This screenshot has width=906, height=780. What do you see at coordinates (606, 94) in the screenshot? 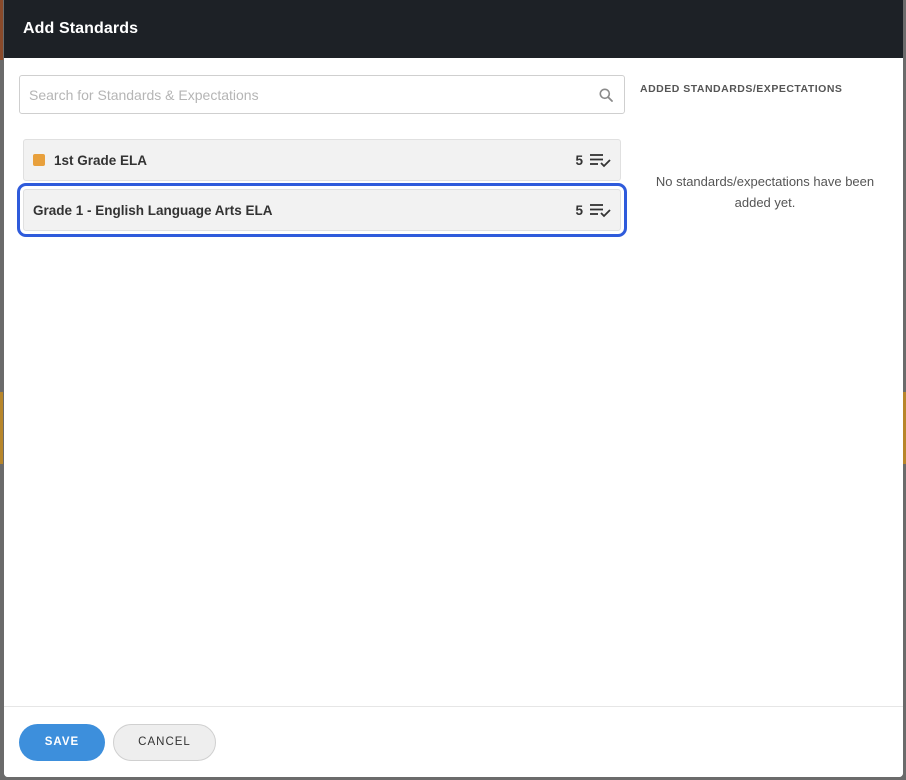
I see `search-icon` at bounding box center [606, 94].